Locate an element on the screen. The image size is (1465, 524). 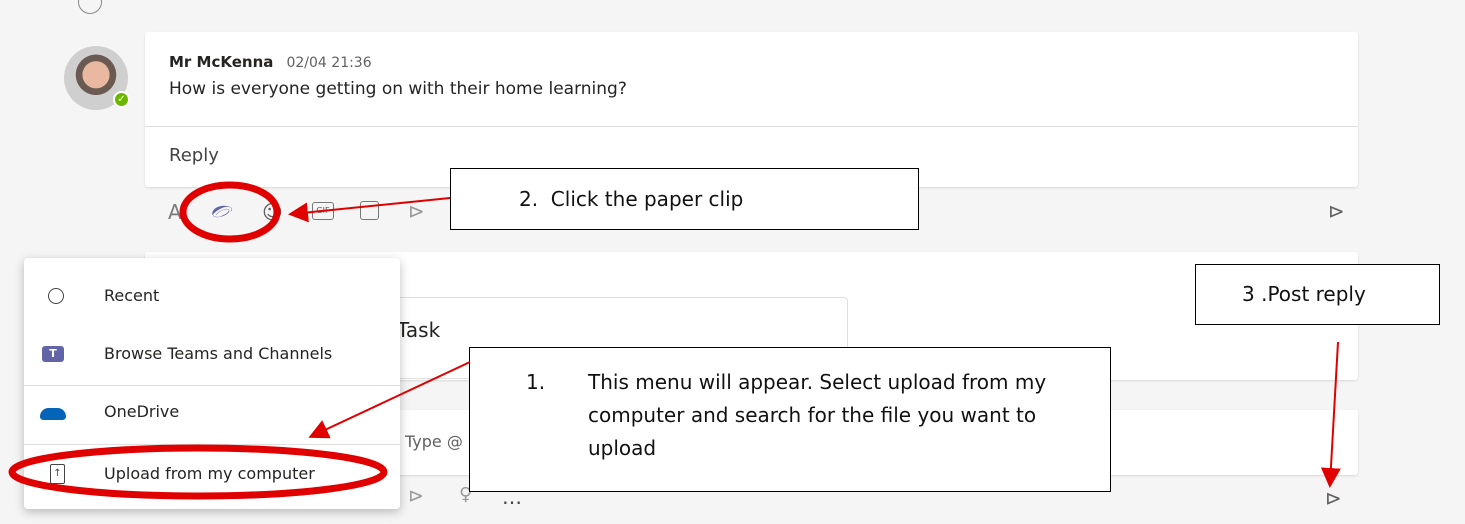
upload-highlight-ellipse is located at coordinates (198, 472).